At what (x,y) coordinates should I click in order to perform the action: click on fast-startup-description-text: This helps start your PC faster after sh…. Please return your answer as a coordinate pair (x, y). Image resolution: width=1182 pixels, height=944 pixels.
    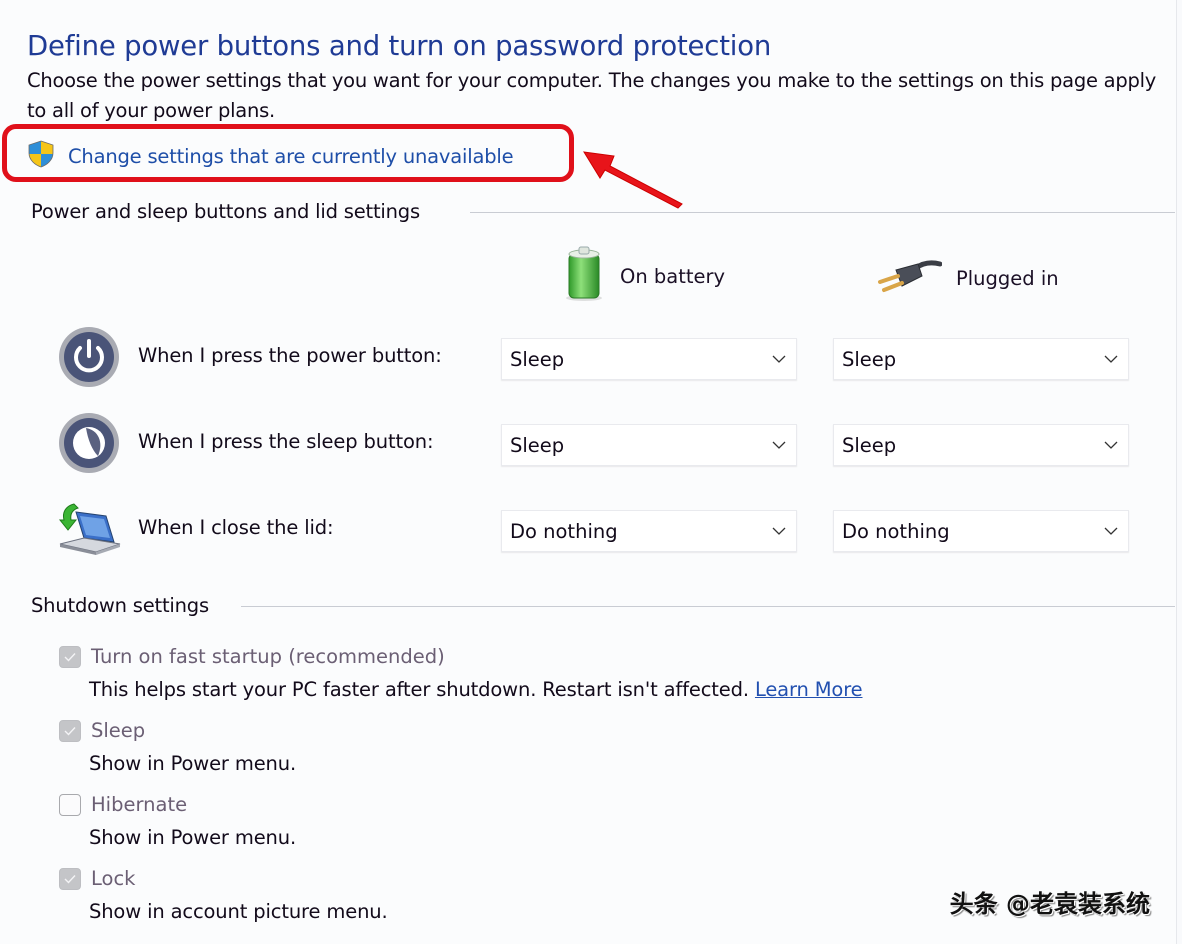
    Looking at the image, I should click on (419, 689).